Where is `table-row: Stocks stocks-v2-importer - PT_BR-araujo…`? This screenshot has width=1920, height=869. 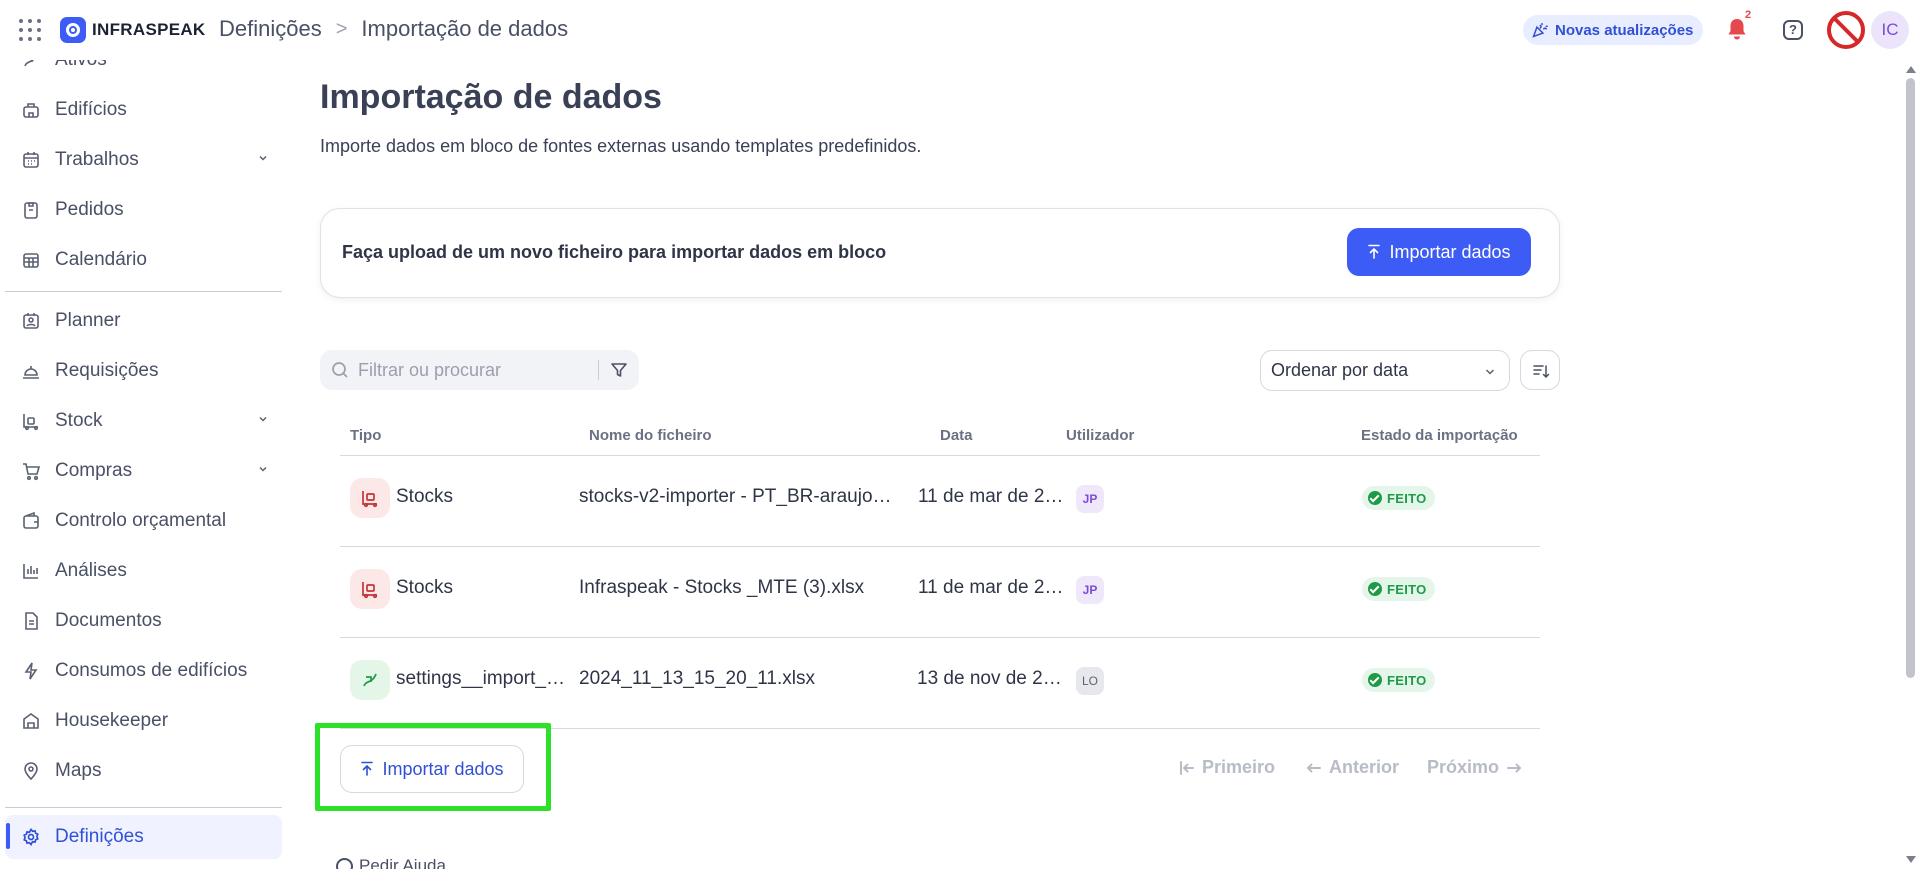 table-row: Stocks stocks-v2-importer - PT_BR-araujo… is located at coordinates (940, 501).